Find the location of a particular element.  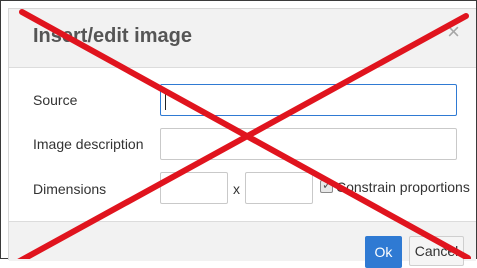

constrain-proportions-checkbox: ✓ is located at coordinates (326, 185).